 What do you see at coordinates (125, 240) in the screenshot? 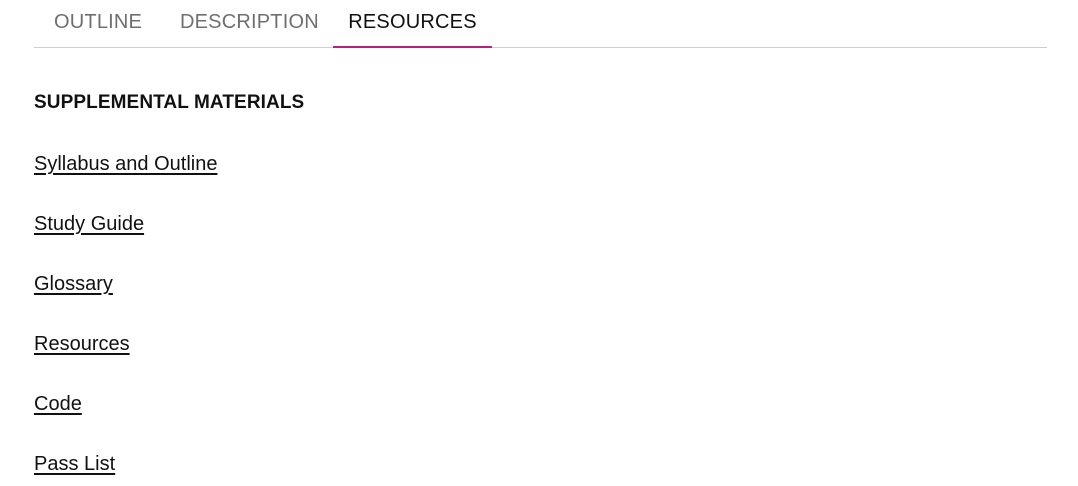
I see `list-item: Study Guide` at bounding box center [125, 240].